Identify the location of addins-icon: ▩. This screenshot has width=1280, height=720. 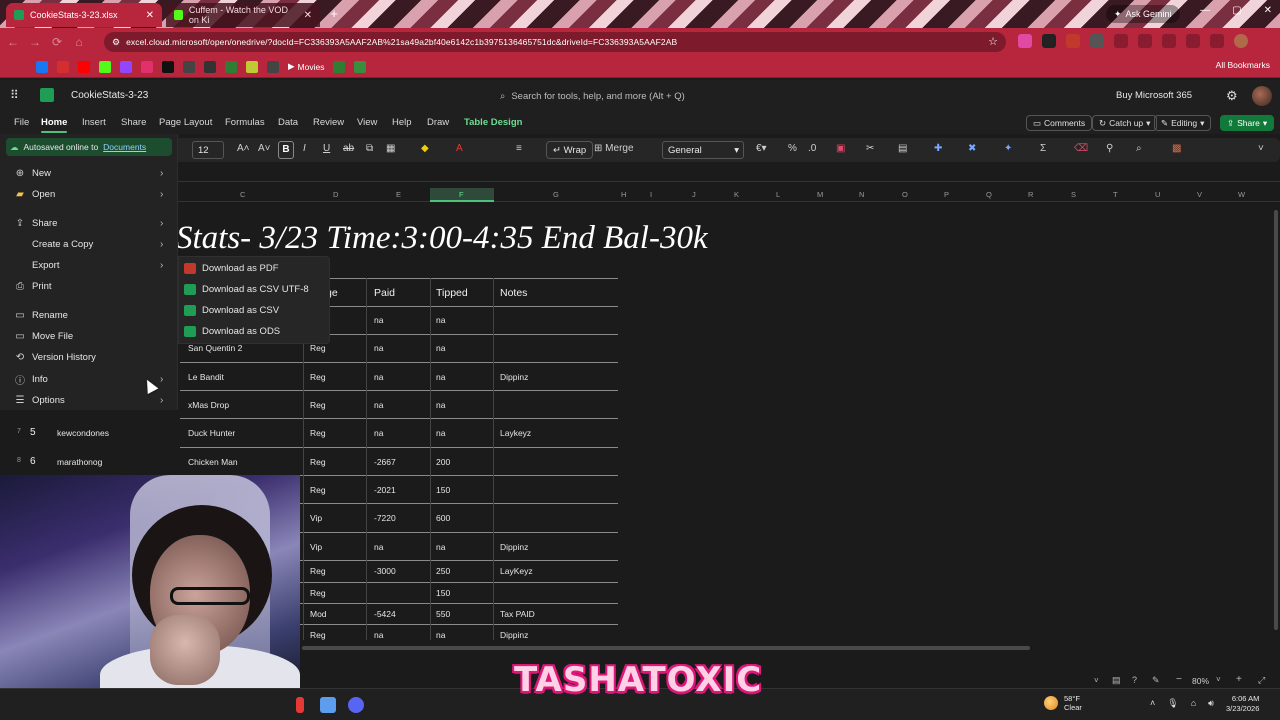
(1176, 148).